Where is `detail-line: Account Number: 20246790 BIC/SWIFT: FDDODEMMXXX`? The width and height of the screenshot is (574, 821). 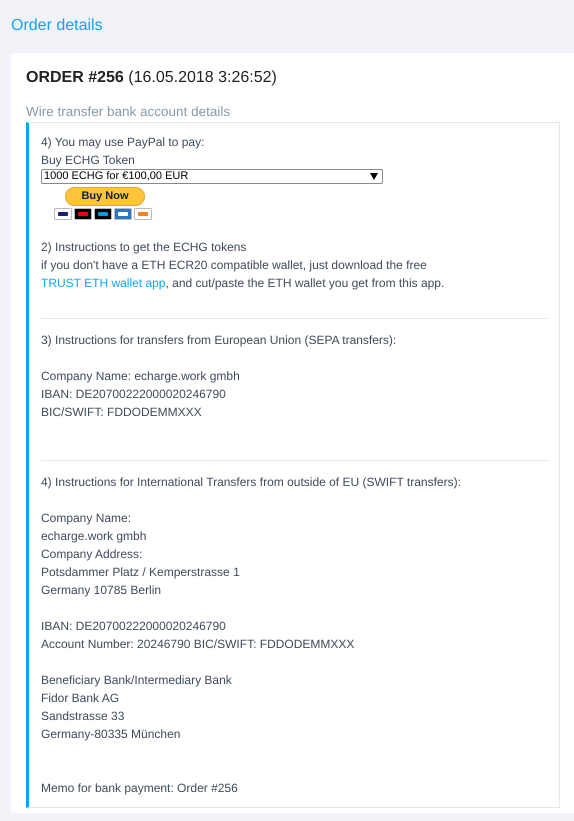
detail-line: Account Number: 20246790 BIC/SWIFT: FDDODEMMXXX is located at coordinates (198, 644).